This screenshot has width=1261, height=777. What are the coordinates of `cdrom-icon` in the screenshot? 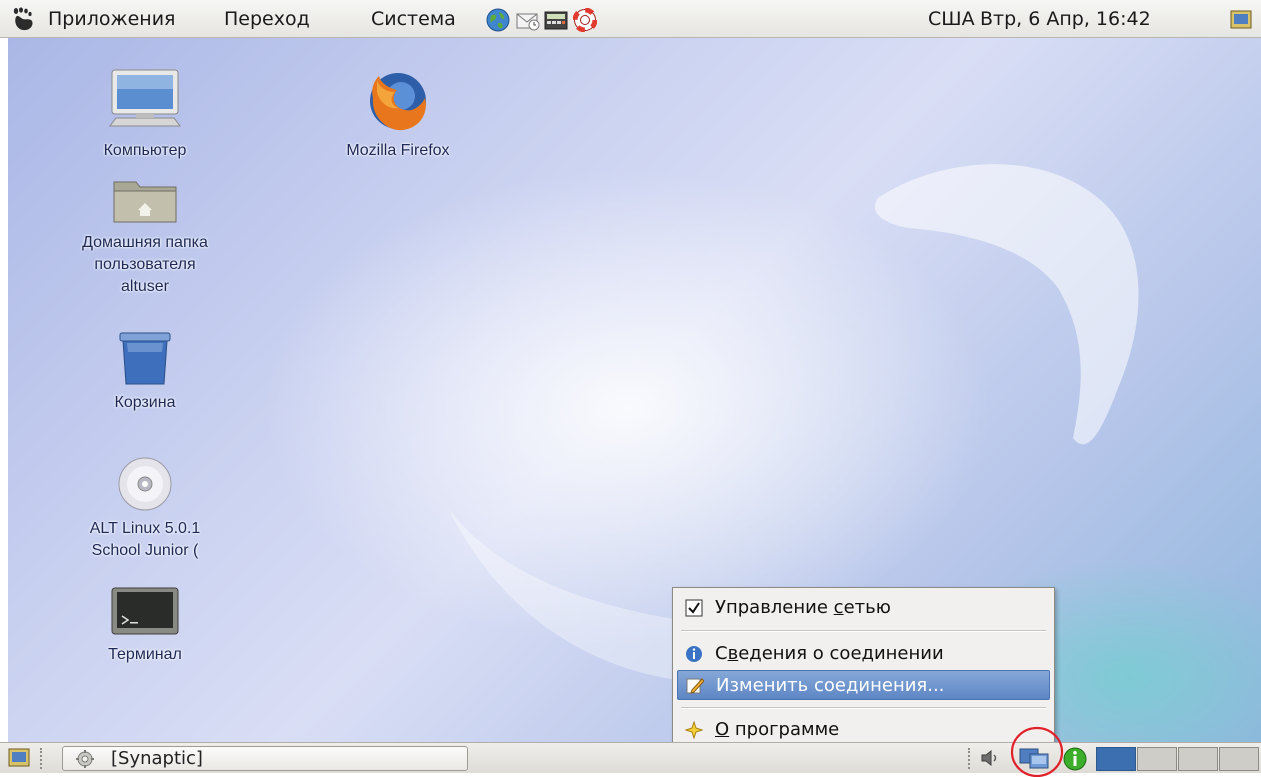 It's located at (145, 484).